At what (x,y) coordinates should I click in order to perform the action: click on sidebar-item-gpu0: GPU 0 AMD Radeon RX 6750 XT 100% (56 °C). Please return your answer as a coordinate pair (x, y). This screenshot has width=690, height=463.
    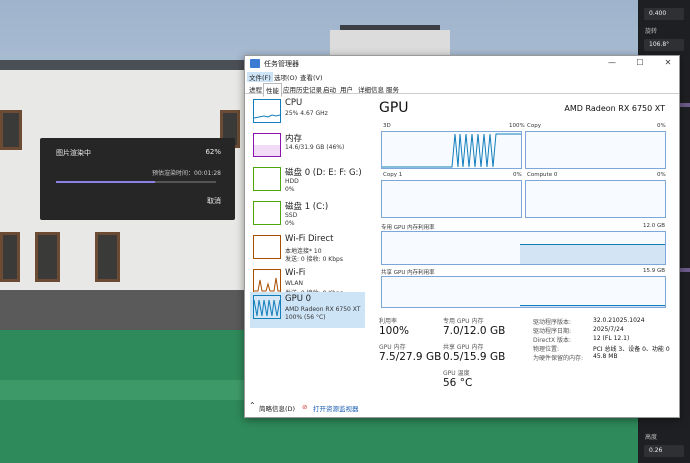
    Looking at the image, I should click on (307, 310).